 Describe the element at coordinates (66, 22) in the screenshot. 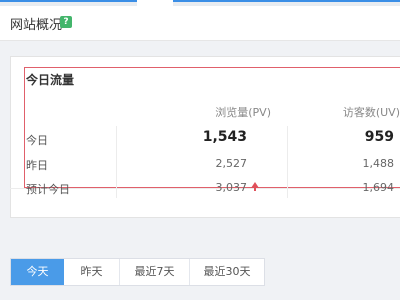

I see `question-icon: ?` at that location.